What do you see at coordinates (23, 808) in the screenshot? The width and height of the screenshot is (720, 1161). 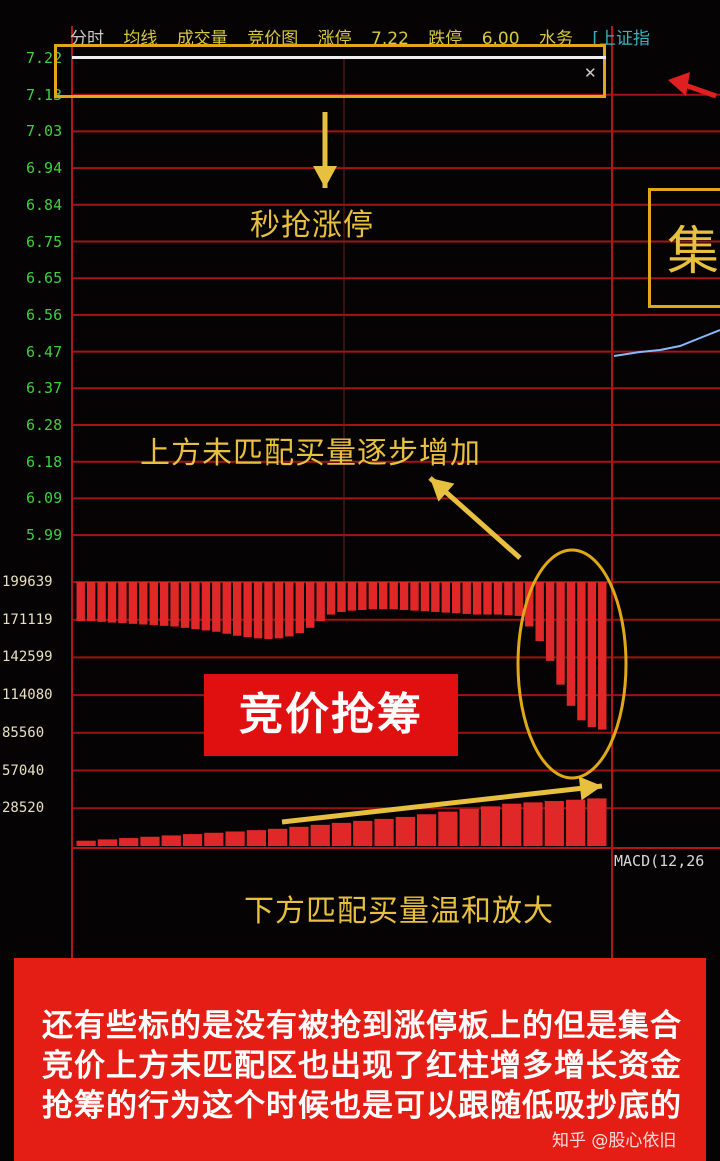 I see `volume-tick-label: 28520` at bounding box center [23, 808].